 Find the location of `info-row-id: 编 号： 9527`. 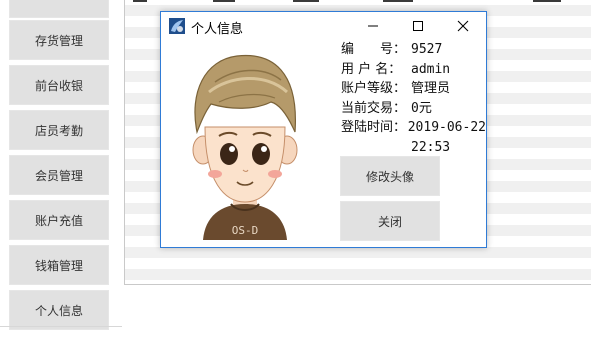

info-row-id: 编 号： 9527 is located at coordinates (413, 50).